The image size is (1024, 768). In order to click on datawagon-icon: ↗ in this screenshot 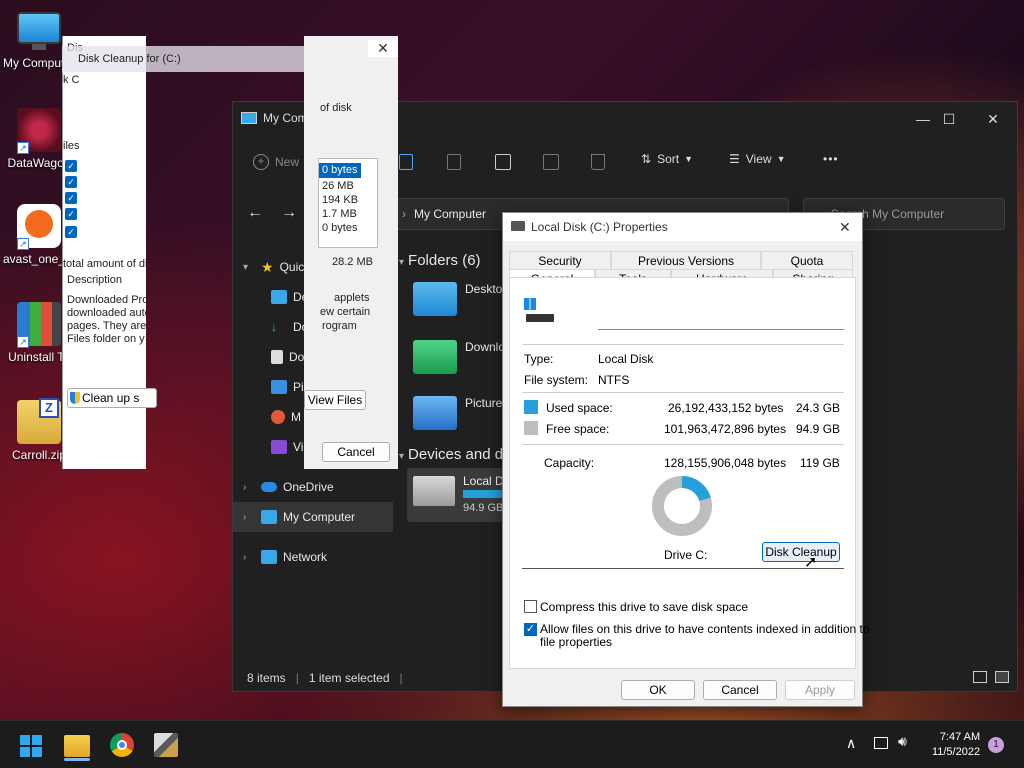, I will do `click(39, 131)`.